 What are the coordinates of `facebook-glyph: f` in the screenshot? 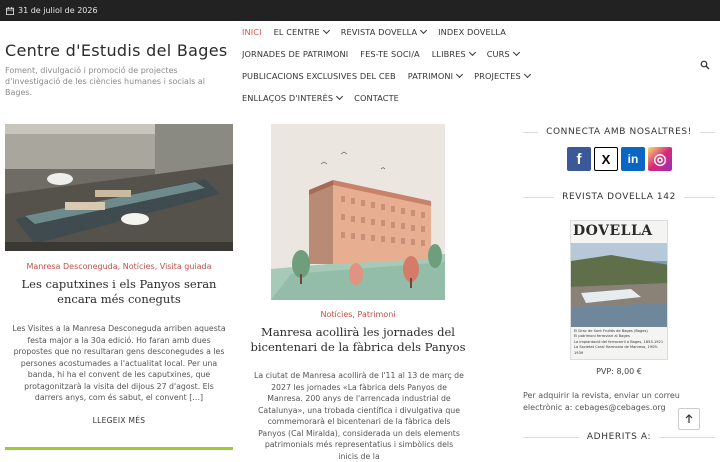 It's located at (579, 159).